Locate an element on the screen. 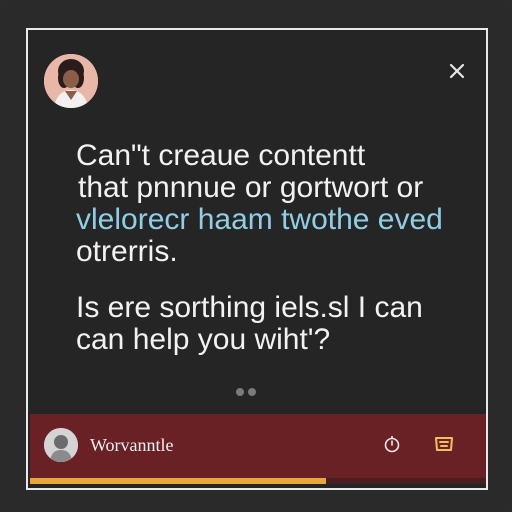 This screenshot has width=512, height=512. footer-bar: Worvanntle is located at coordinates (258, 446).